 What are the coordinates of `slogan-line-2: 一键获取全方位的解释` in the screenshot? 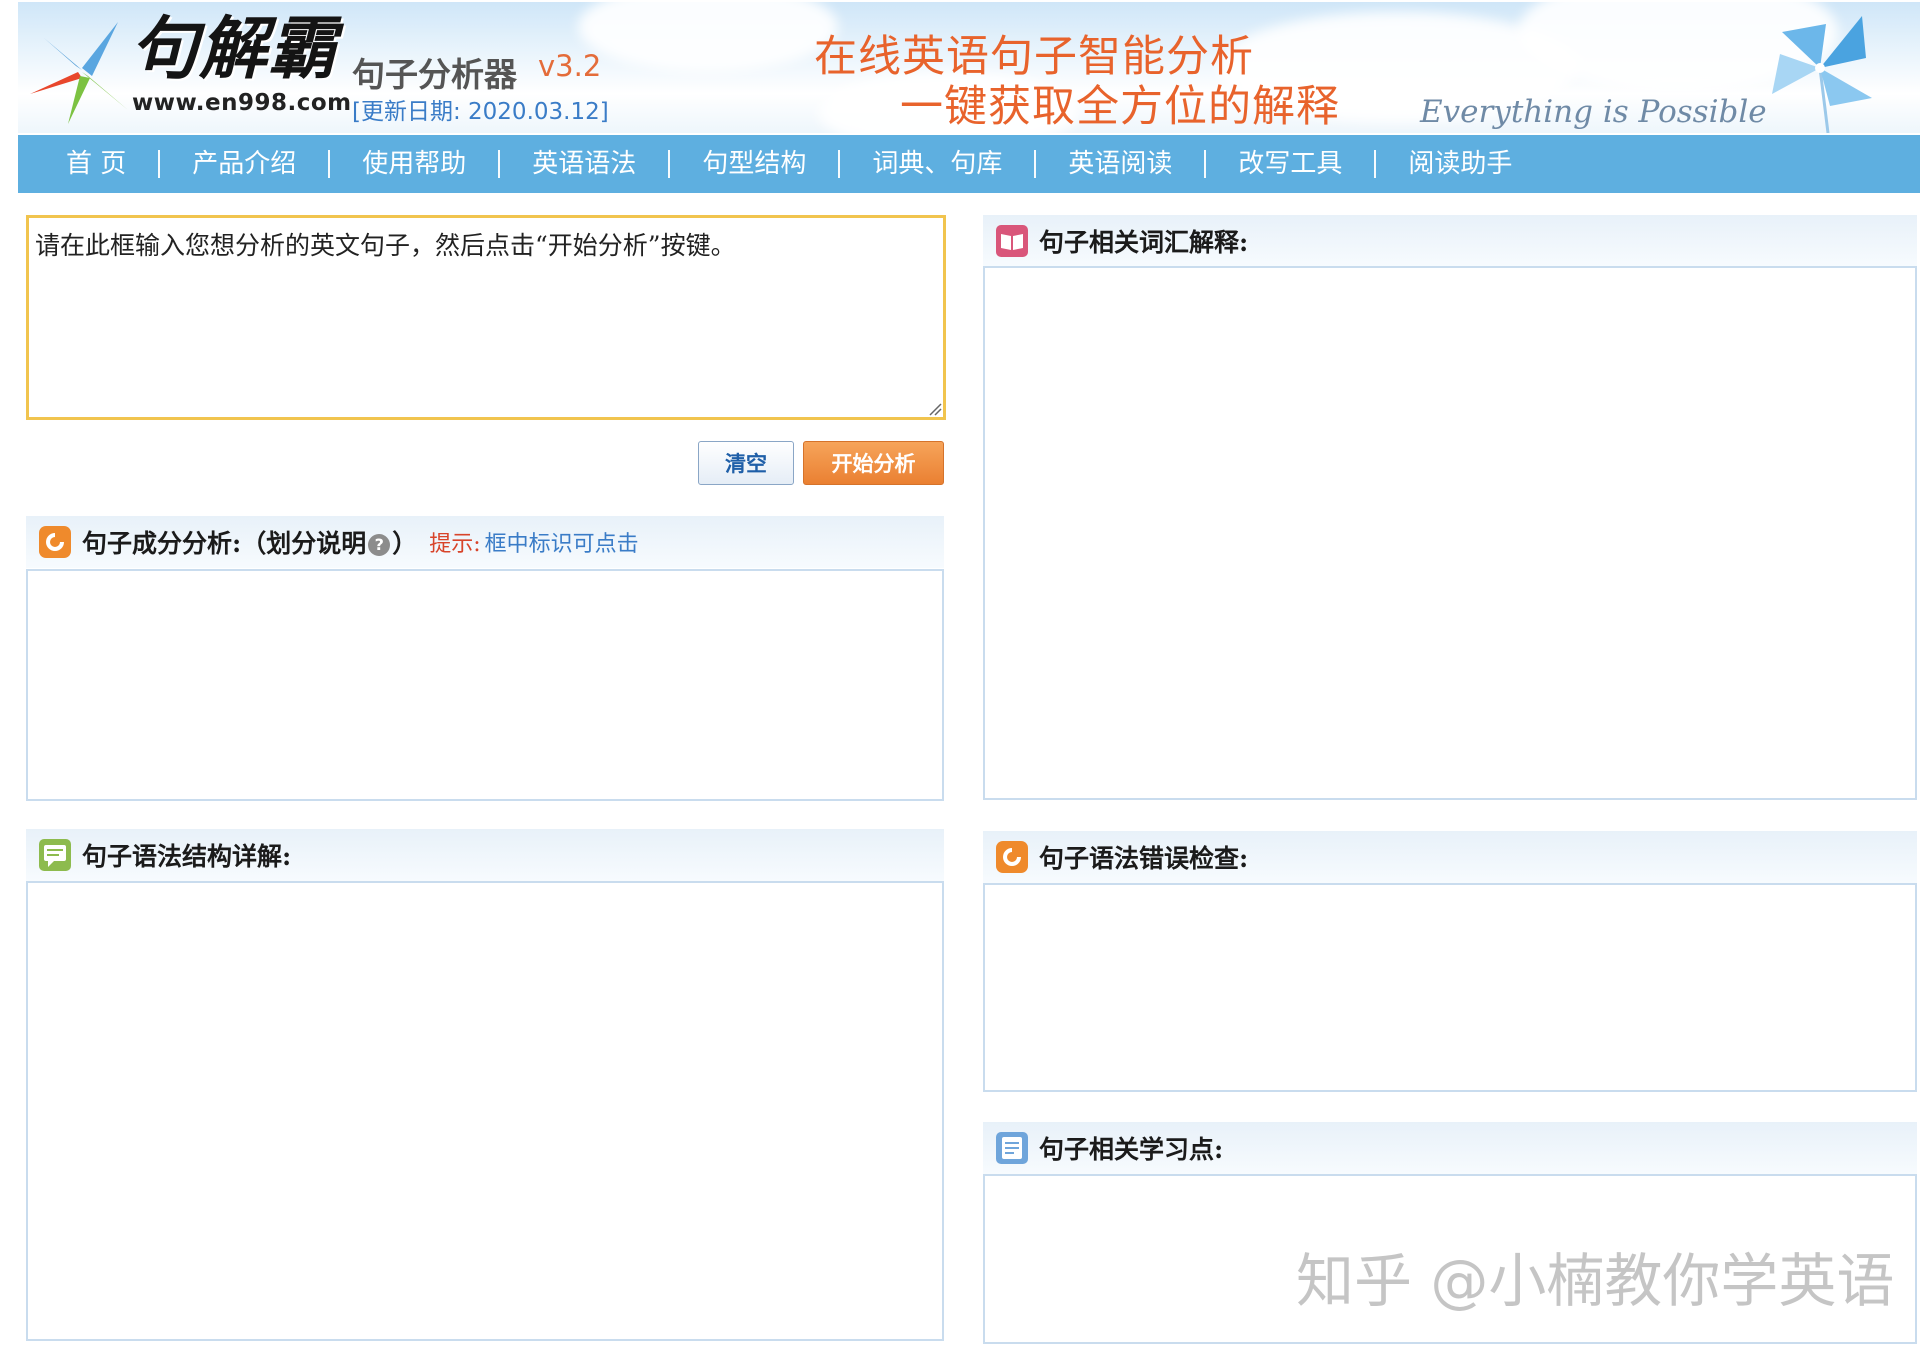 It's located at (1120, 107).